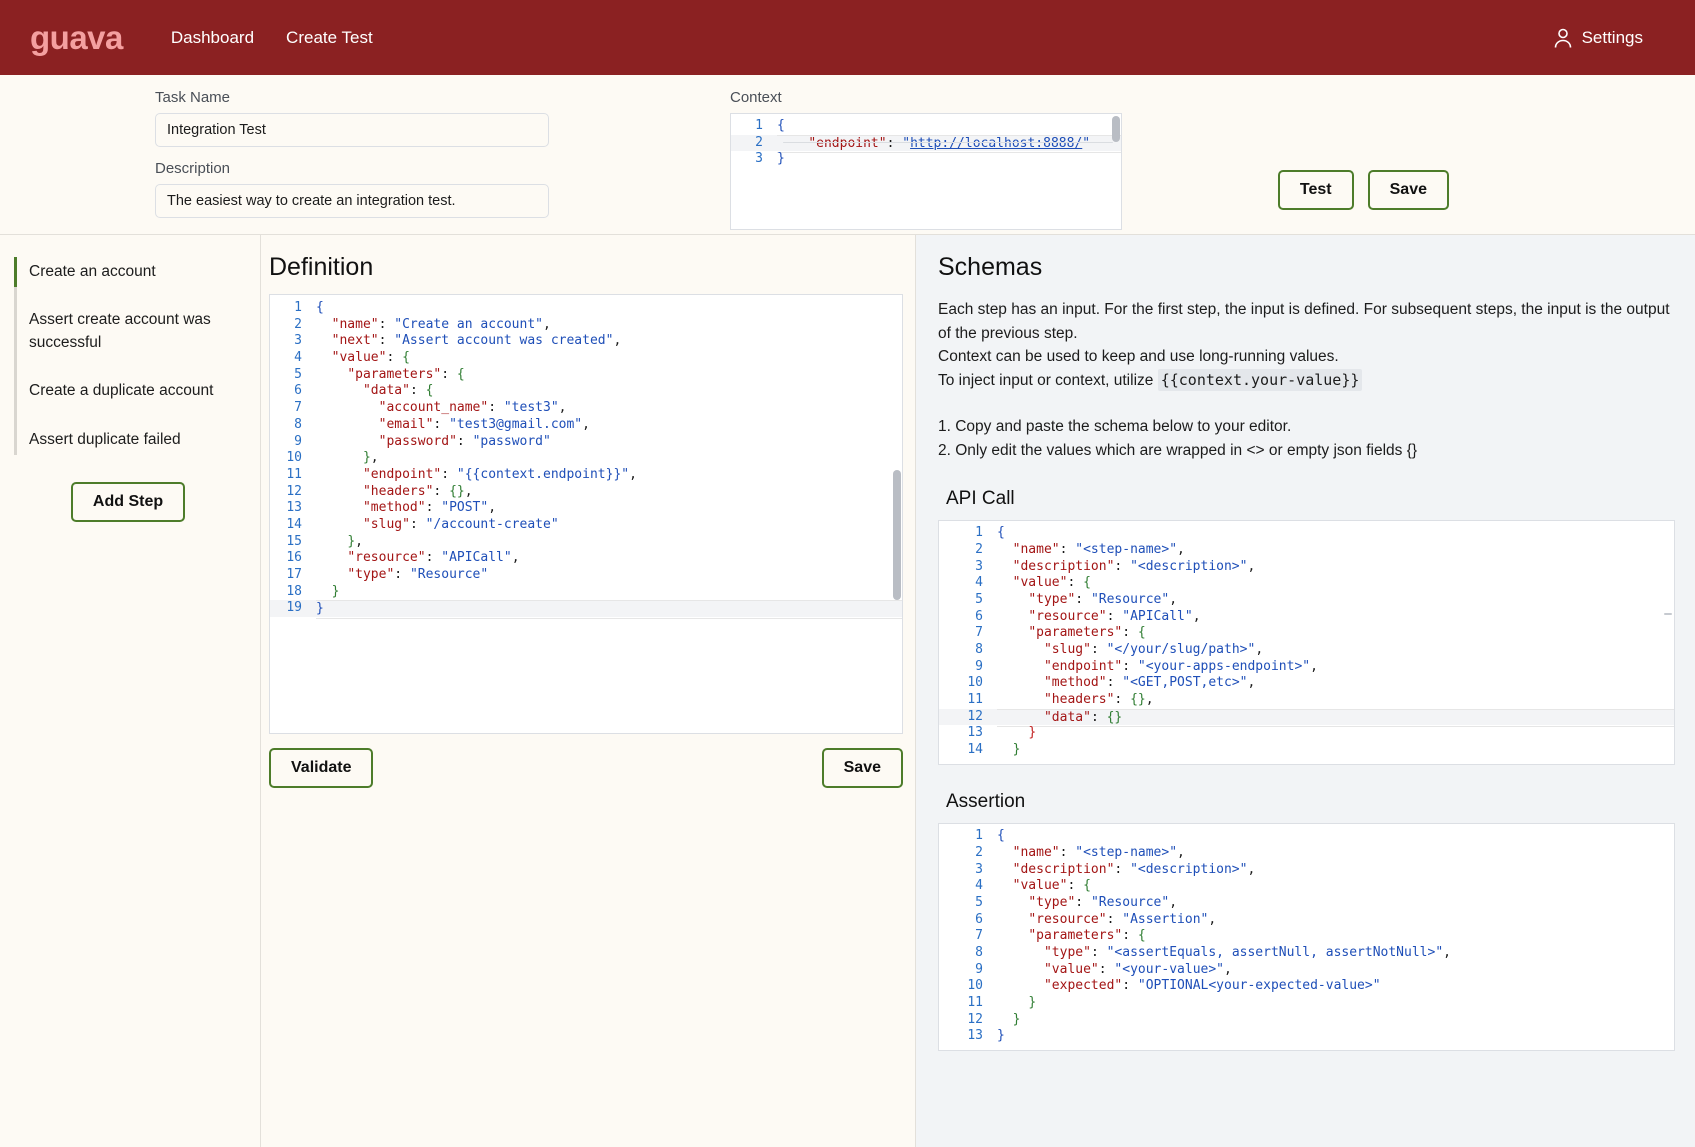 The height and width of the screenshot is (1147, 1695). Describe the element at coordinates (586, 391) in the screenshot. I see `code-line: 6 "data": {` at that location.